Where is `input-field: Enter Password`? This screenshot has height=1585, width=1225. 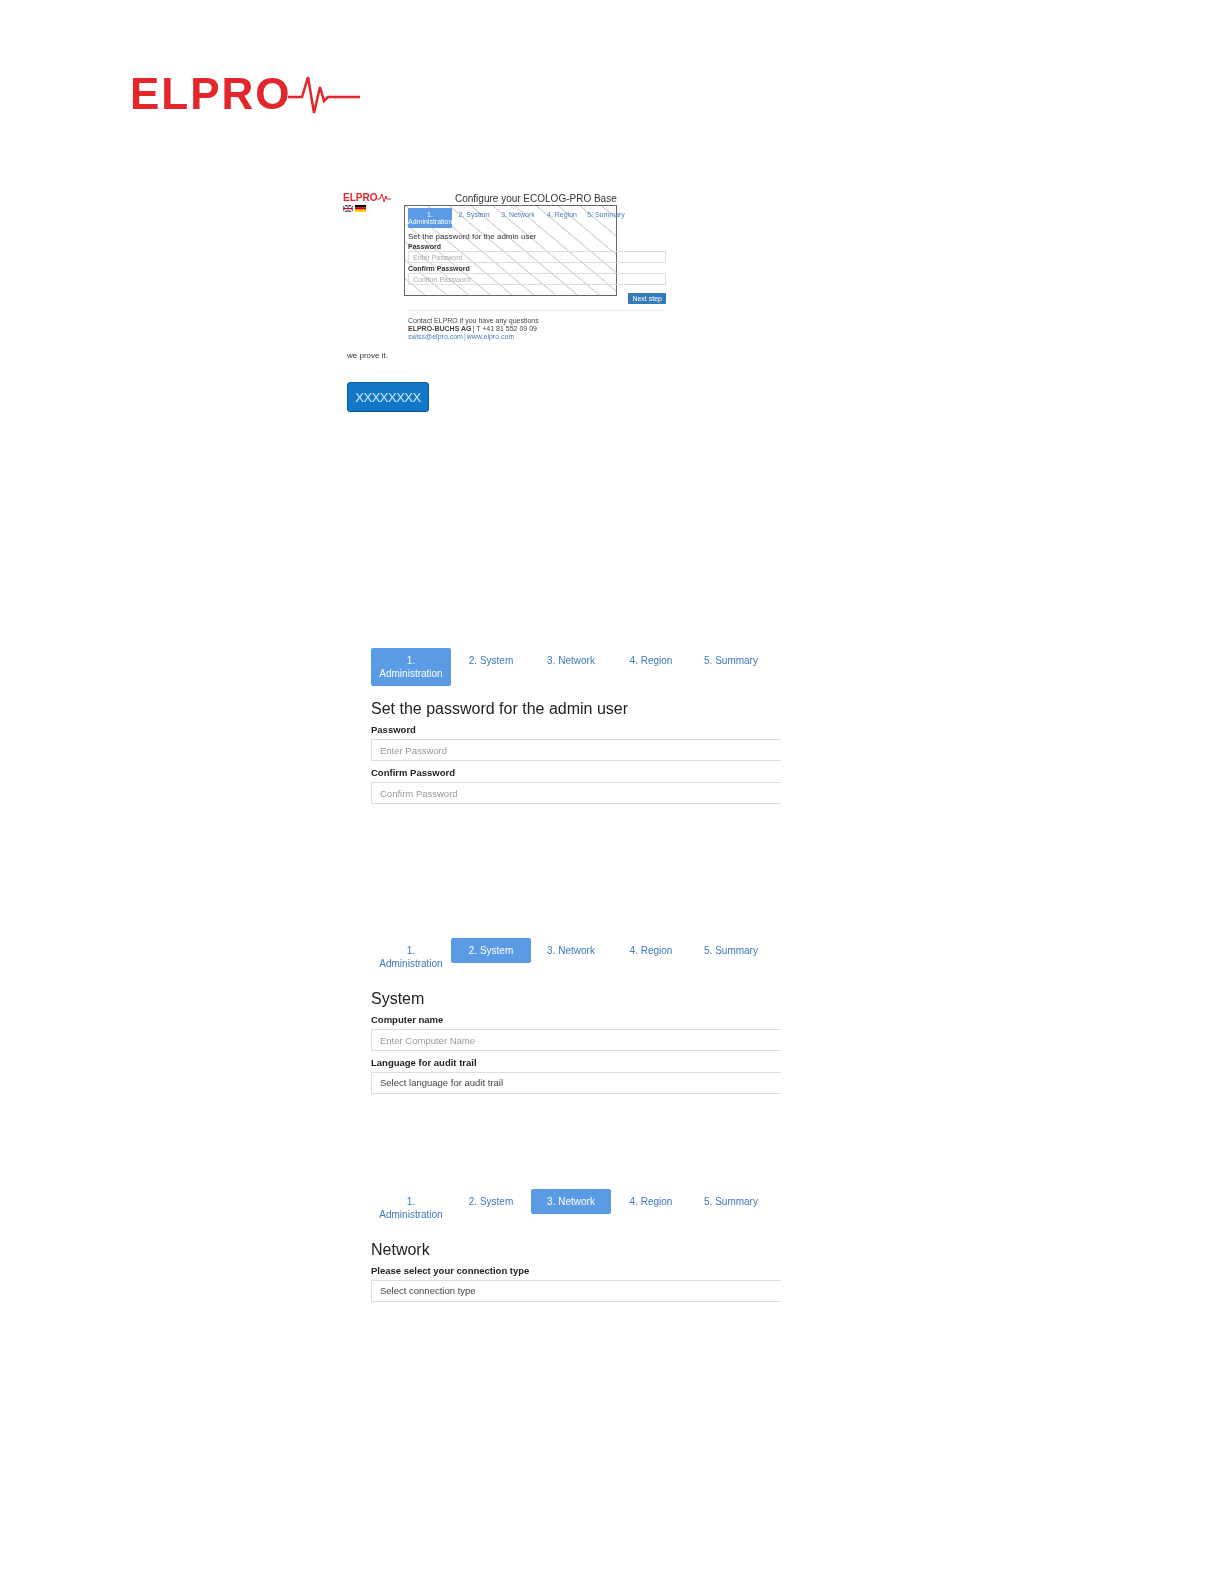 input-field: Enter Password is located at coordinates (576, 750).